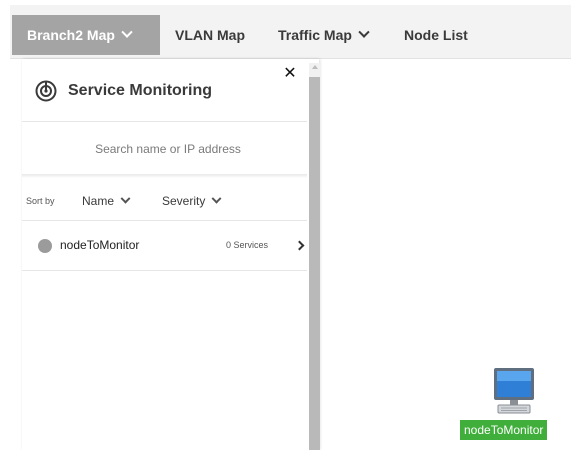 This screenshot has width=571, height=450. Describe the element at coordinates (290, 74) in the screenshot. I see `close-icon: ✕` at that location.